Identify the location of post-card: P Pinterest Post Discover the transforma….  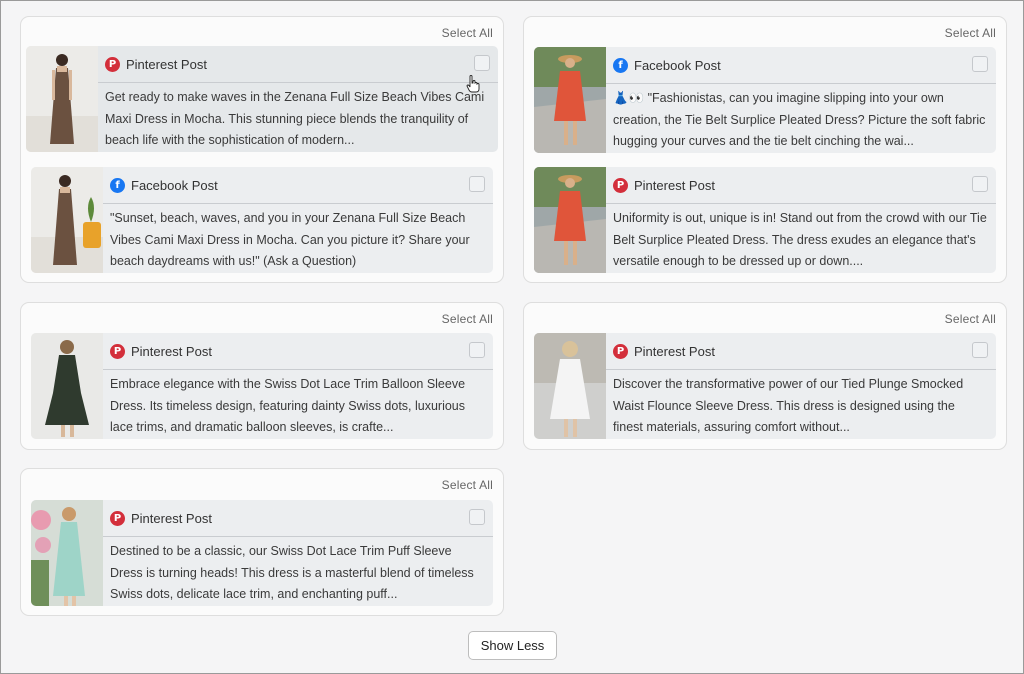
(765, 386).